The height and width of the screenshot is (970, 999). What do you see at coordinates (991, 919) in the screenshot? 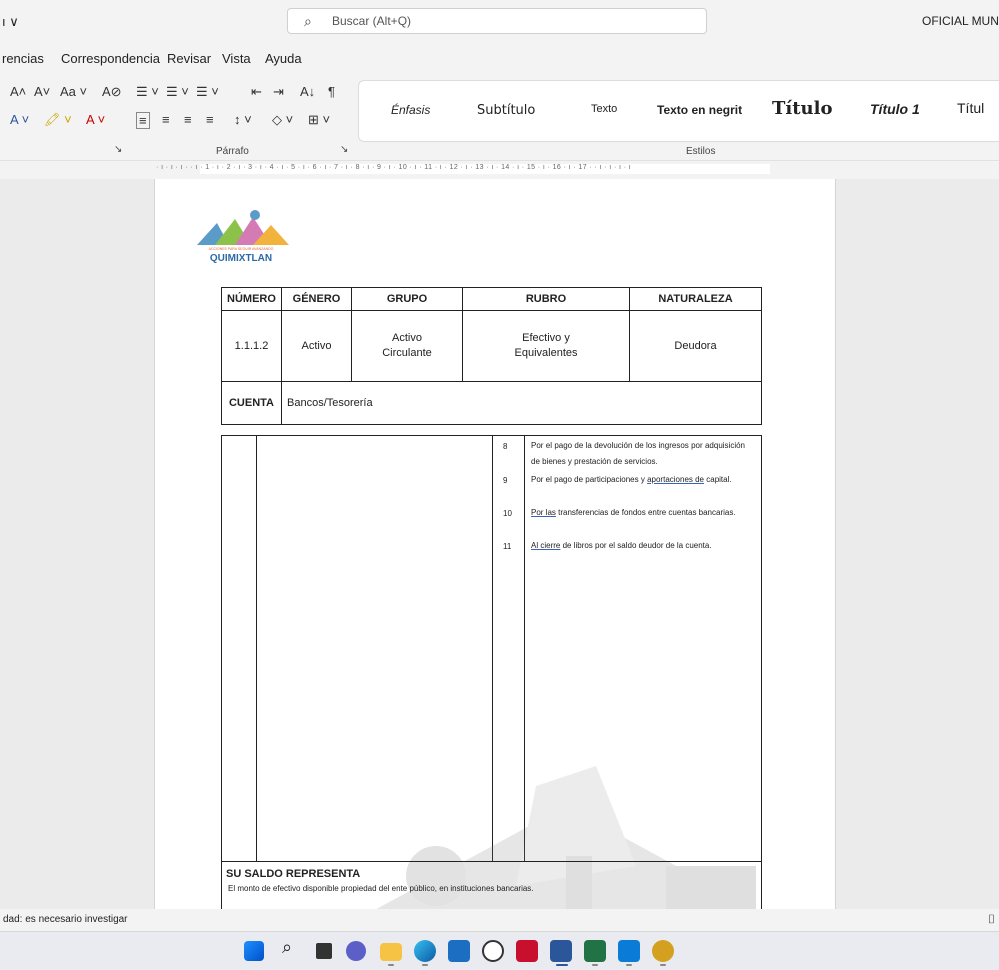
I see `focus-icon: ⌷` at bounding box center [991, 919].